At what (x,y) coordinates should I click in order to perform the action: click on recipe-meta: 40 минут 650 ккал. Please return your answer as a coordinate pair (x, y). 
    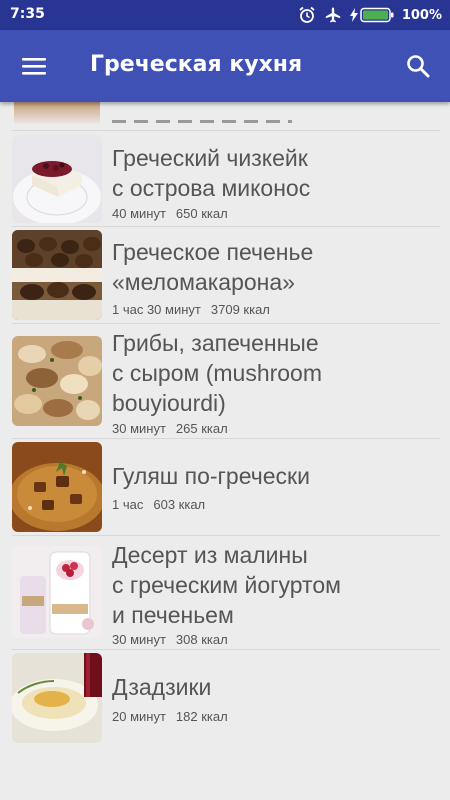
    Looking at the image, I should click on (170, 213).